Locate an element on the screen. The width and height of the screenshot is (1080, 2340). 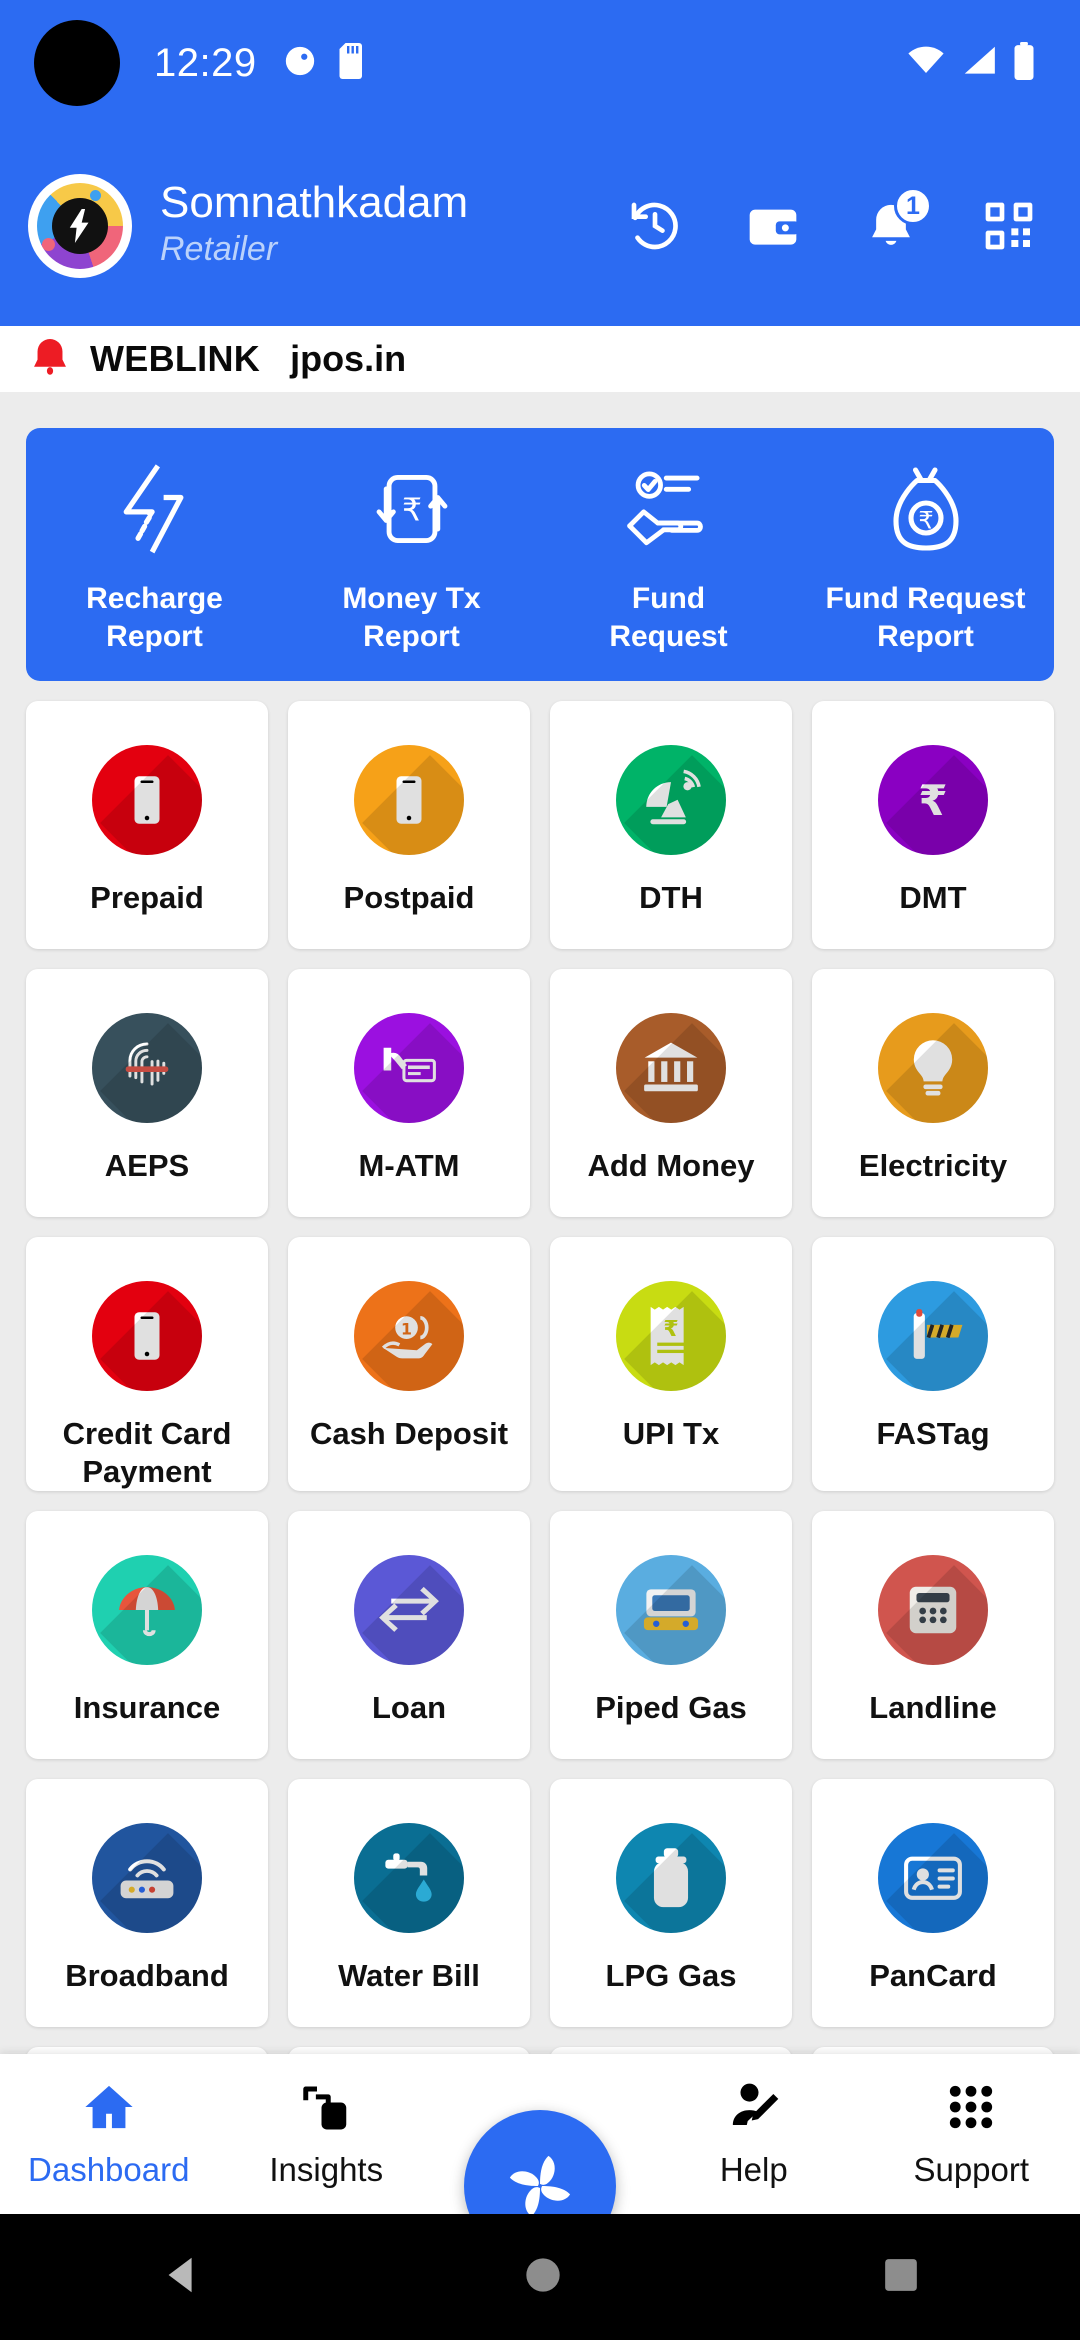
qr-scan-icon is located at coordinates (1009, 226).